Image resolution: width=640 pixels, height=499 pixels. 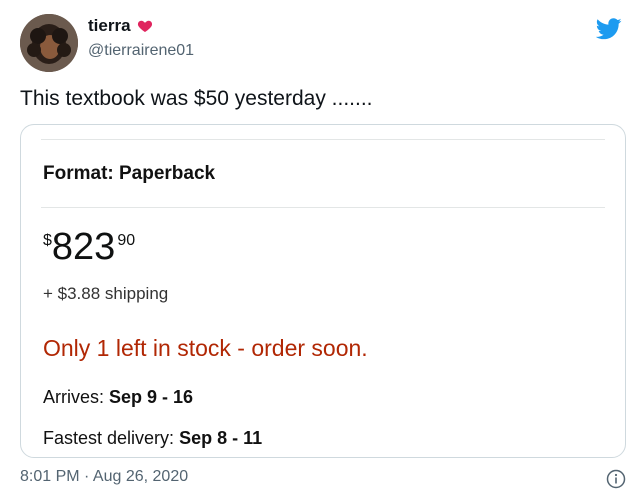 I want to click on fastest-label: Fastest delivery:, so click(x=109, y=438).